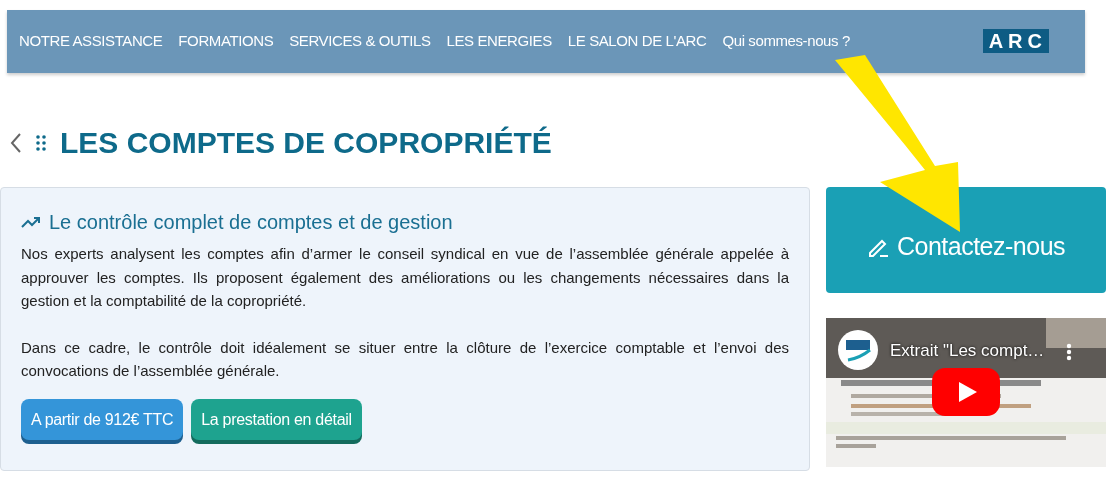 This screenshot has width=1120, height=498. Describe the element at coordinates (786, 41) in the screenshot. I see `nav-link: Qui sommes-nous ?` at that location.